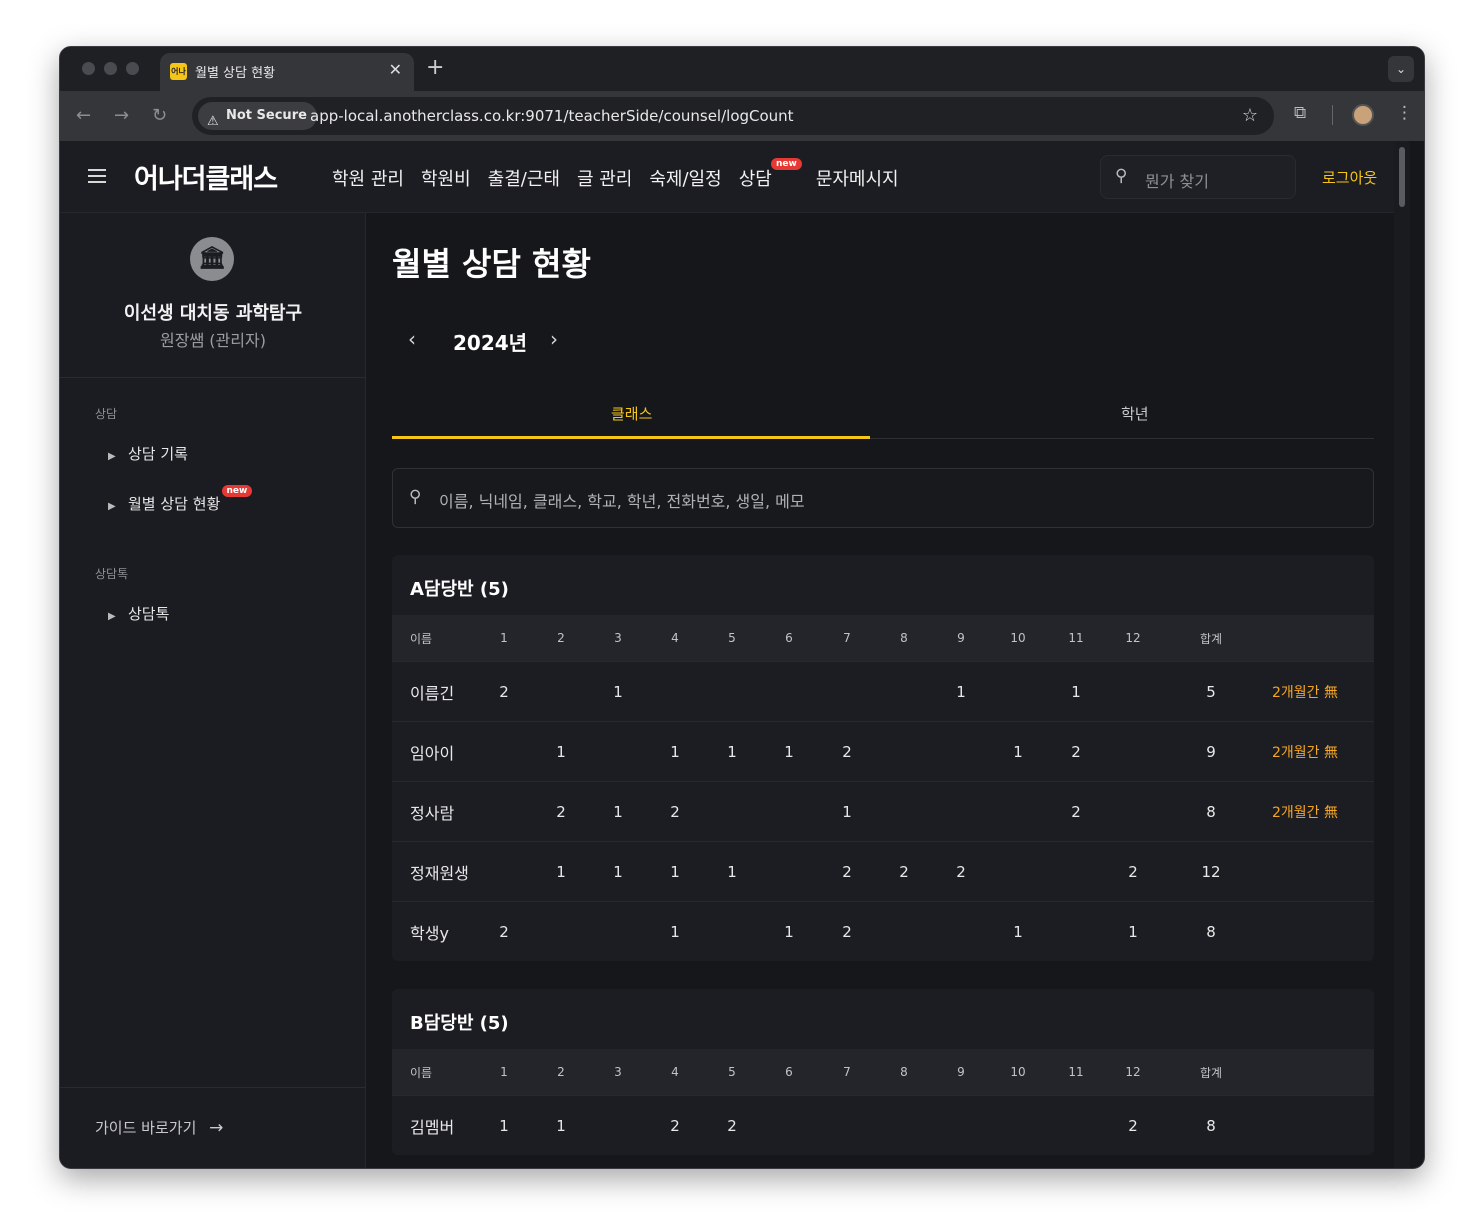 The width and height of the screenshot is (1484, 1222). What do you see at coordinates (132, 68) in the screenshot?
I see `maximize-window-button` at bounding box center [132, 68].